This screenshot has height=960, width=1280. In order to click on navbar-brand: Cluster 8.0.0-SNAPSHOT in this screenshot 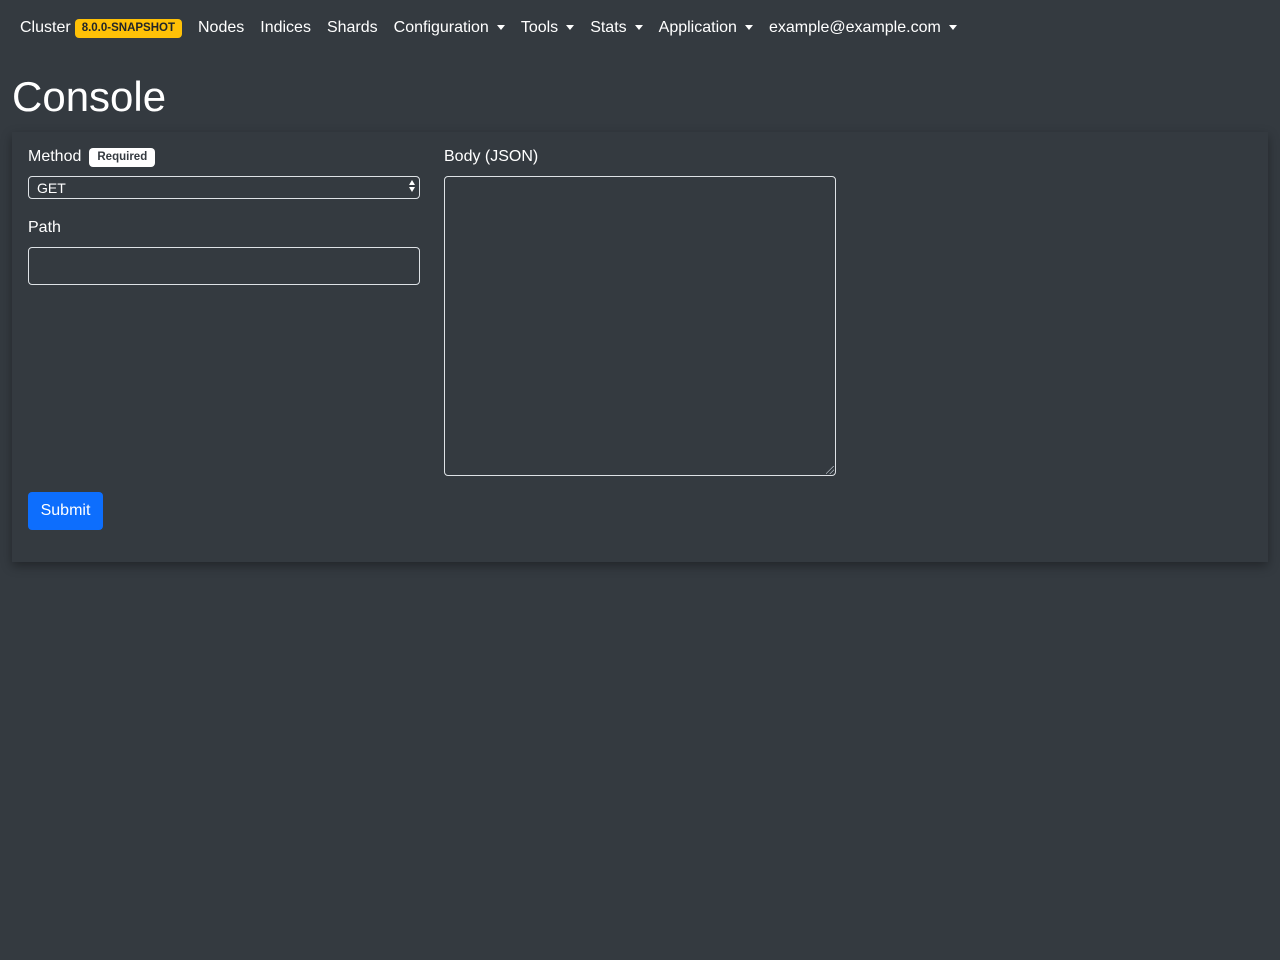, I will do `click(101, 28)`.